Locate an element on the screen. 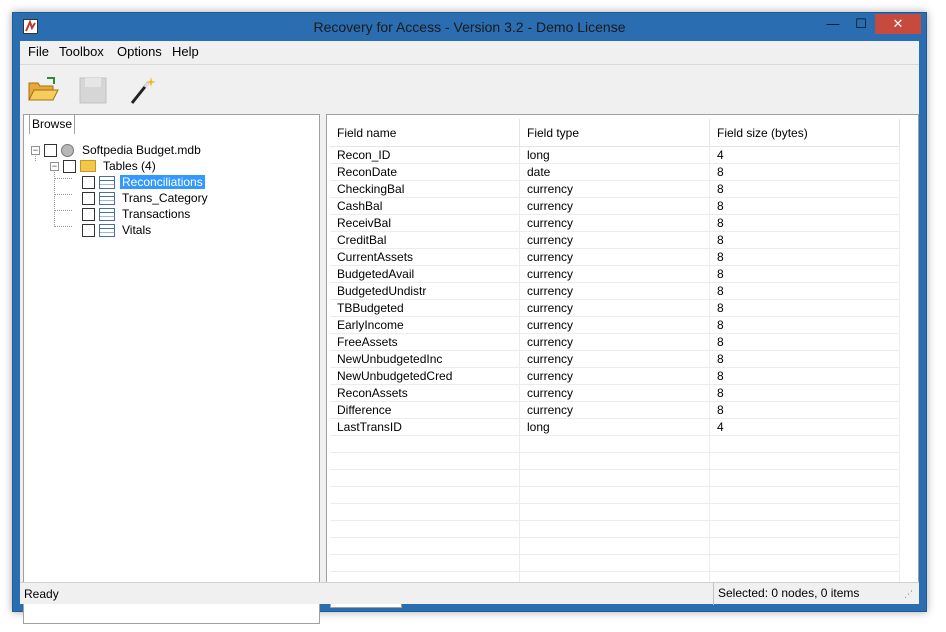 This screenshot has height=632, width=946. column-header: Field name is located at coordinates (425, 133).